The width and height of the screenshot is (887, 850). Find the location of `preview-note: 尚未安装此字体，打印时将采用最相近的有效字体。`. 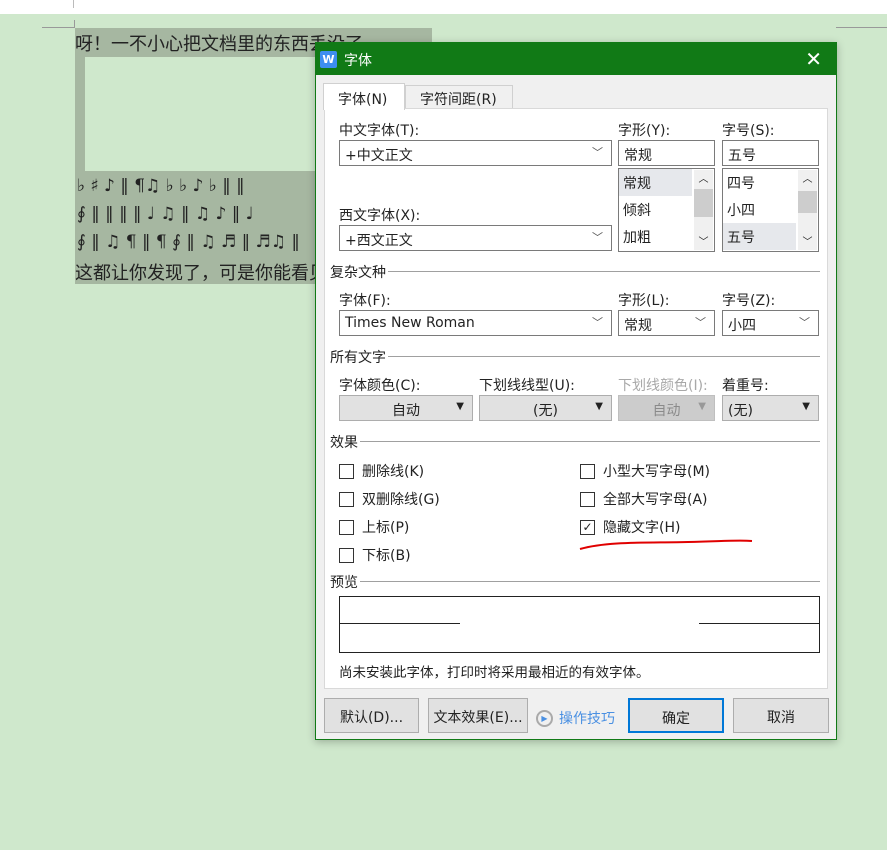

preview-note: 尚未安装此字体，打印时将采用最相近的有效字体。 is located at coordinates (494, 673).